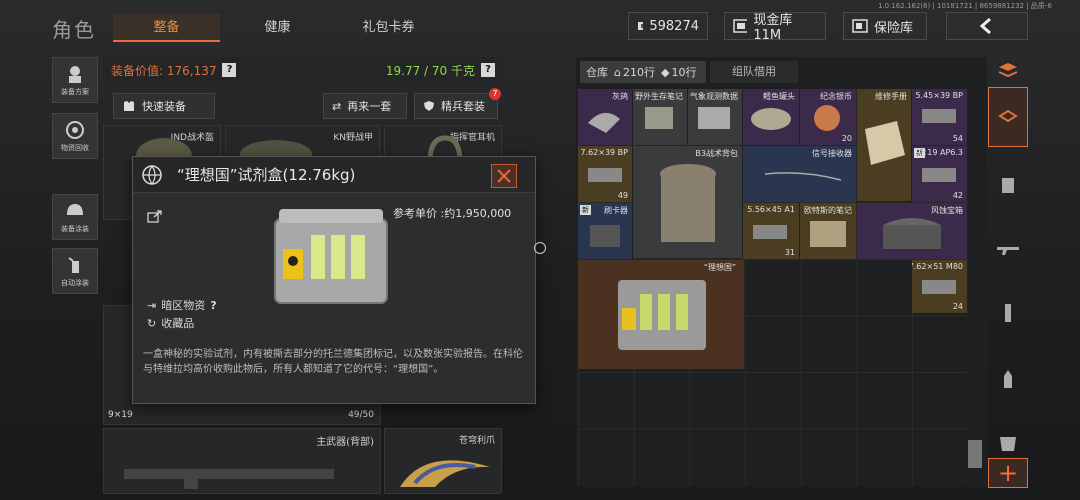 The width and height of the screenshot is (1080, 500). Describe the element at coordinates (213, 305) in the screenshot. I see `dark-zone-help-icon: ?` at that location.